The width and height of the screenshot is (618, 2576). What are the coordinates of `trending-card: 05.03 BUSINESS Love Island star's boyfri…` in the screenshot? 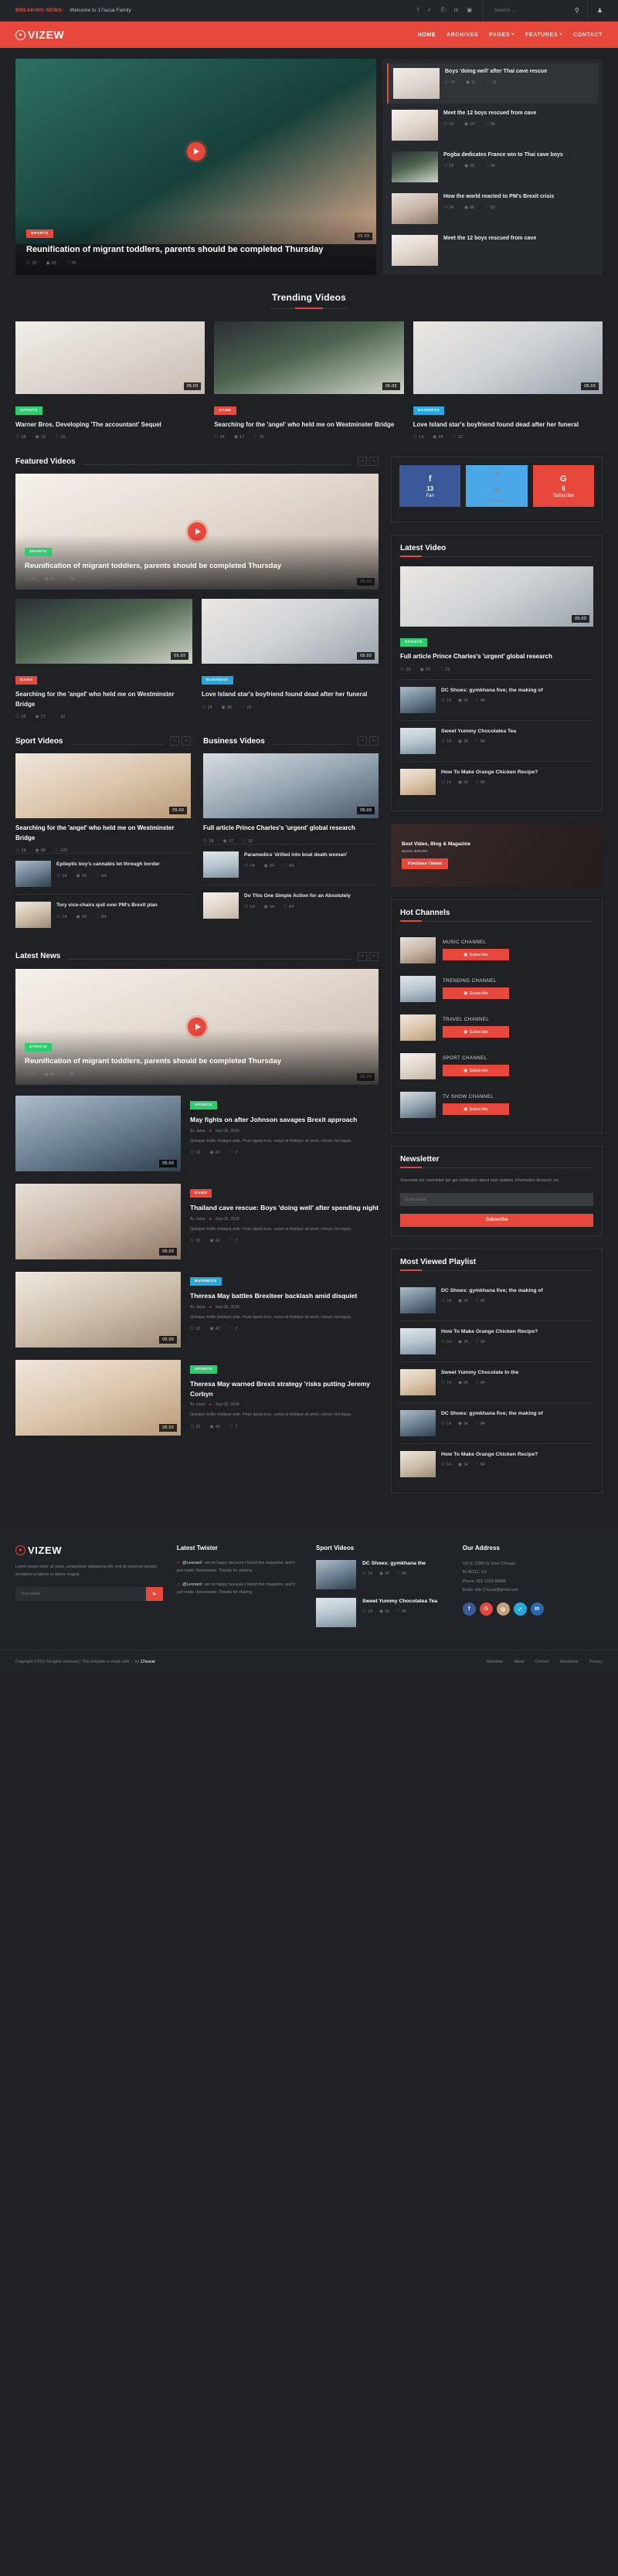 It's located at (508, 380).